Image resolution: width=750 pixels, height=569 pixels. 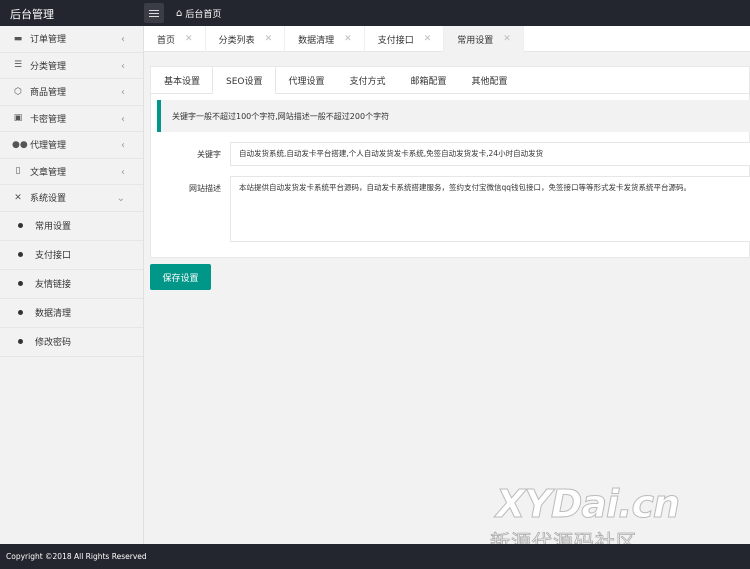 I want to click on subtab-payment-methods: 支付方式, so click(x=367, y=80).